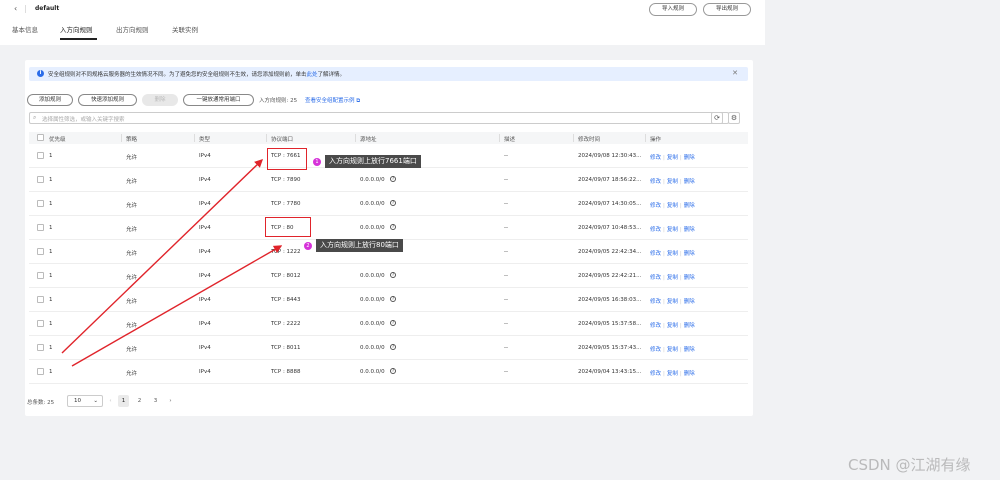 The height and width of the screenshot is (480, 1000). What do you see at coordinates (155, 401) in the screenshot?
I see `page-3: 3` at bounding box center [155, 401].